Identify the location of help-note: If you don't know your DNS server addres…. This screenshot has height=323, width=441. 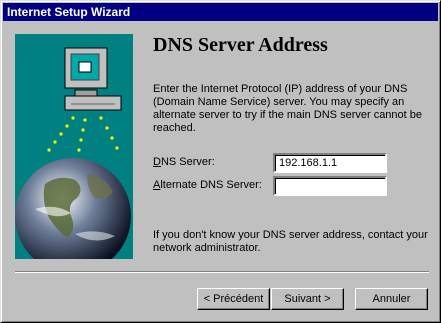
(290, 241).